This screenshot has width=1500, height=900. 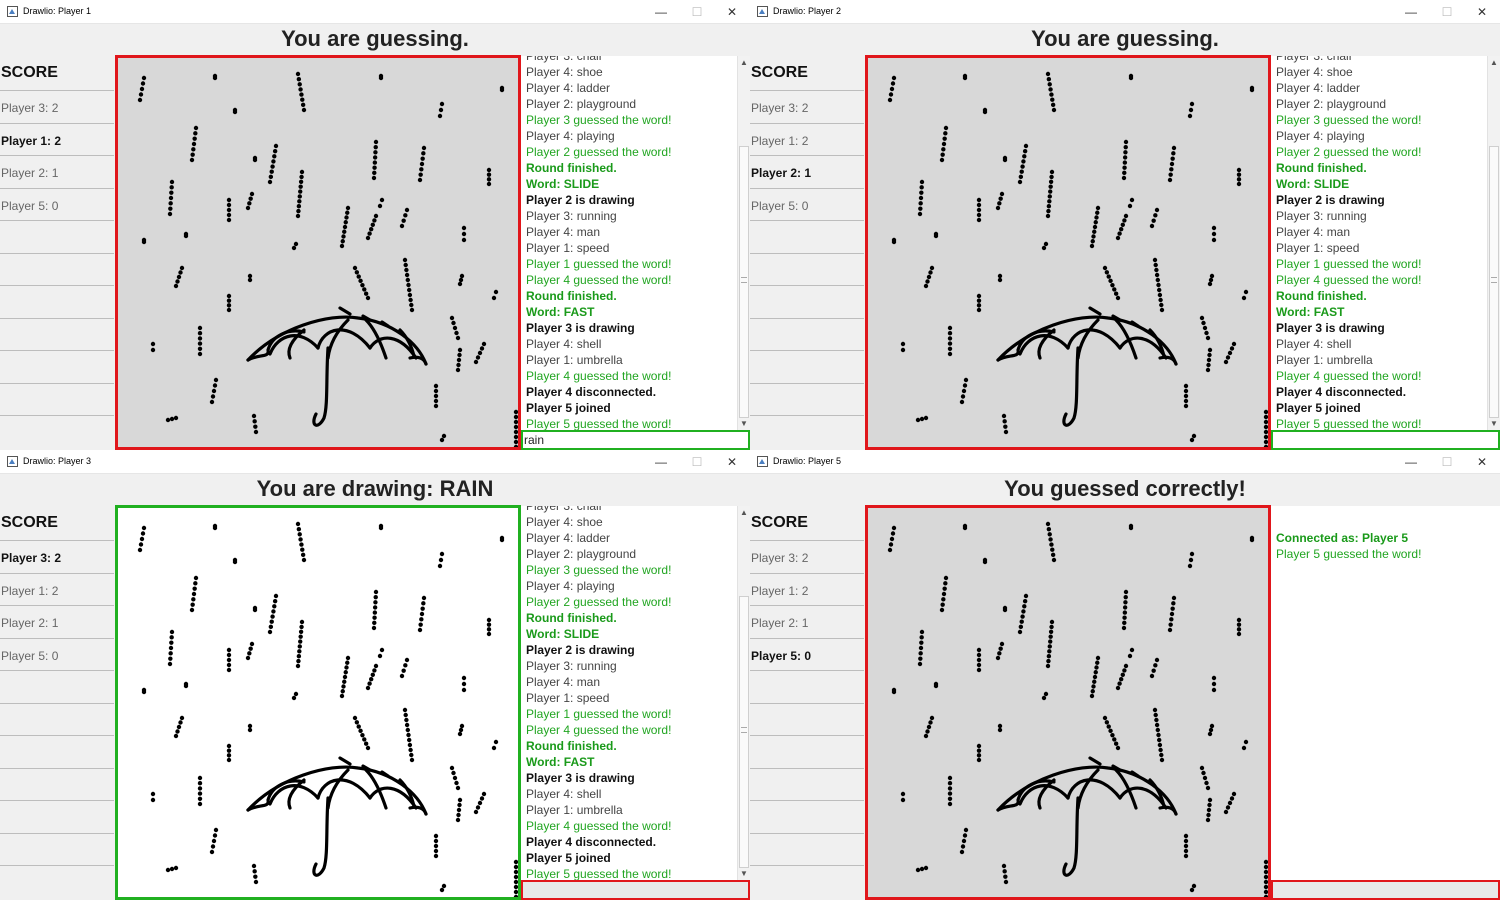 What do you see at coordinates (564, 509) in the screenshot?
I see `chat-message: Player 3: chair` at bounding box center [564, 509].